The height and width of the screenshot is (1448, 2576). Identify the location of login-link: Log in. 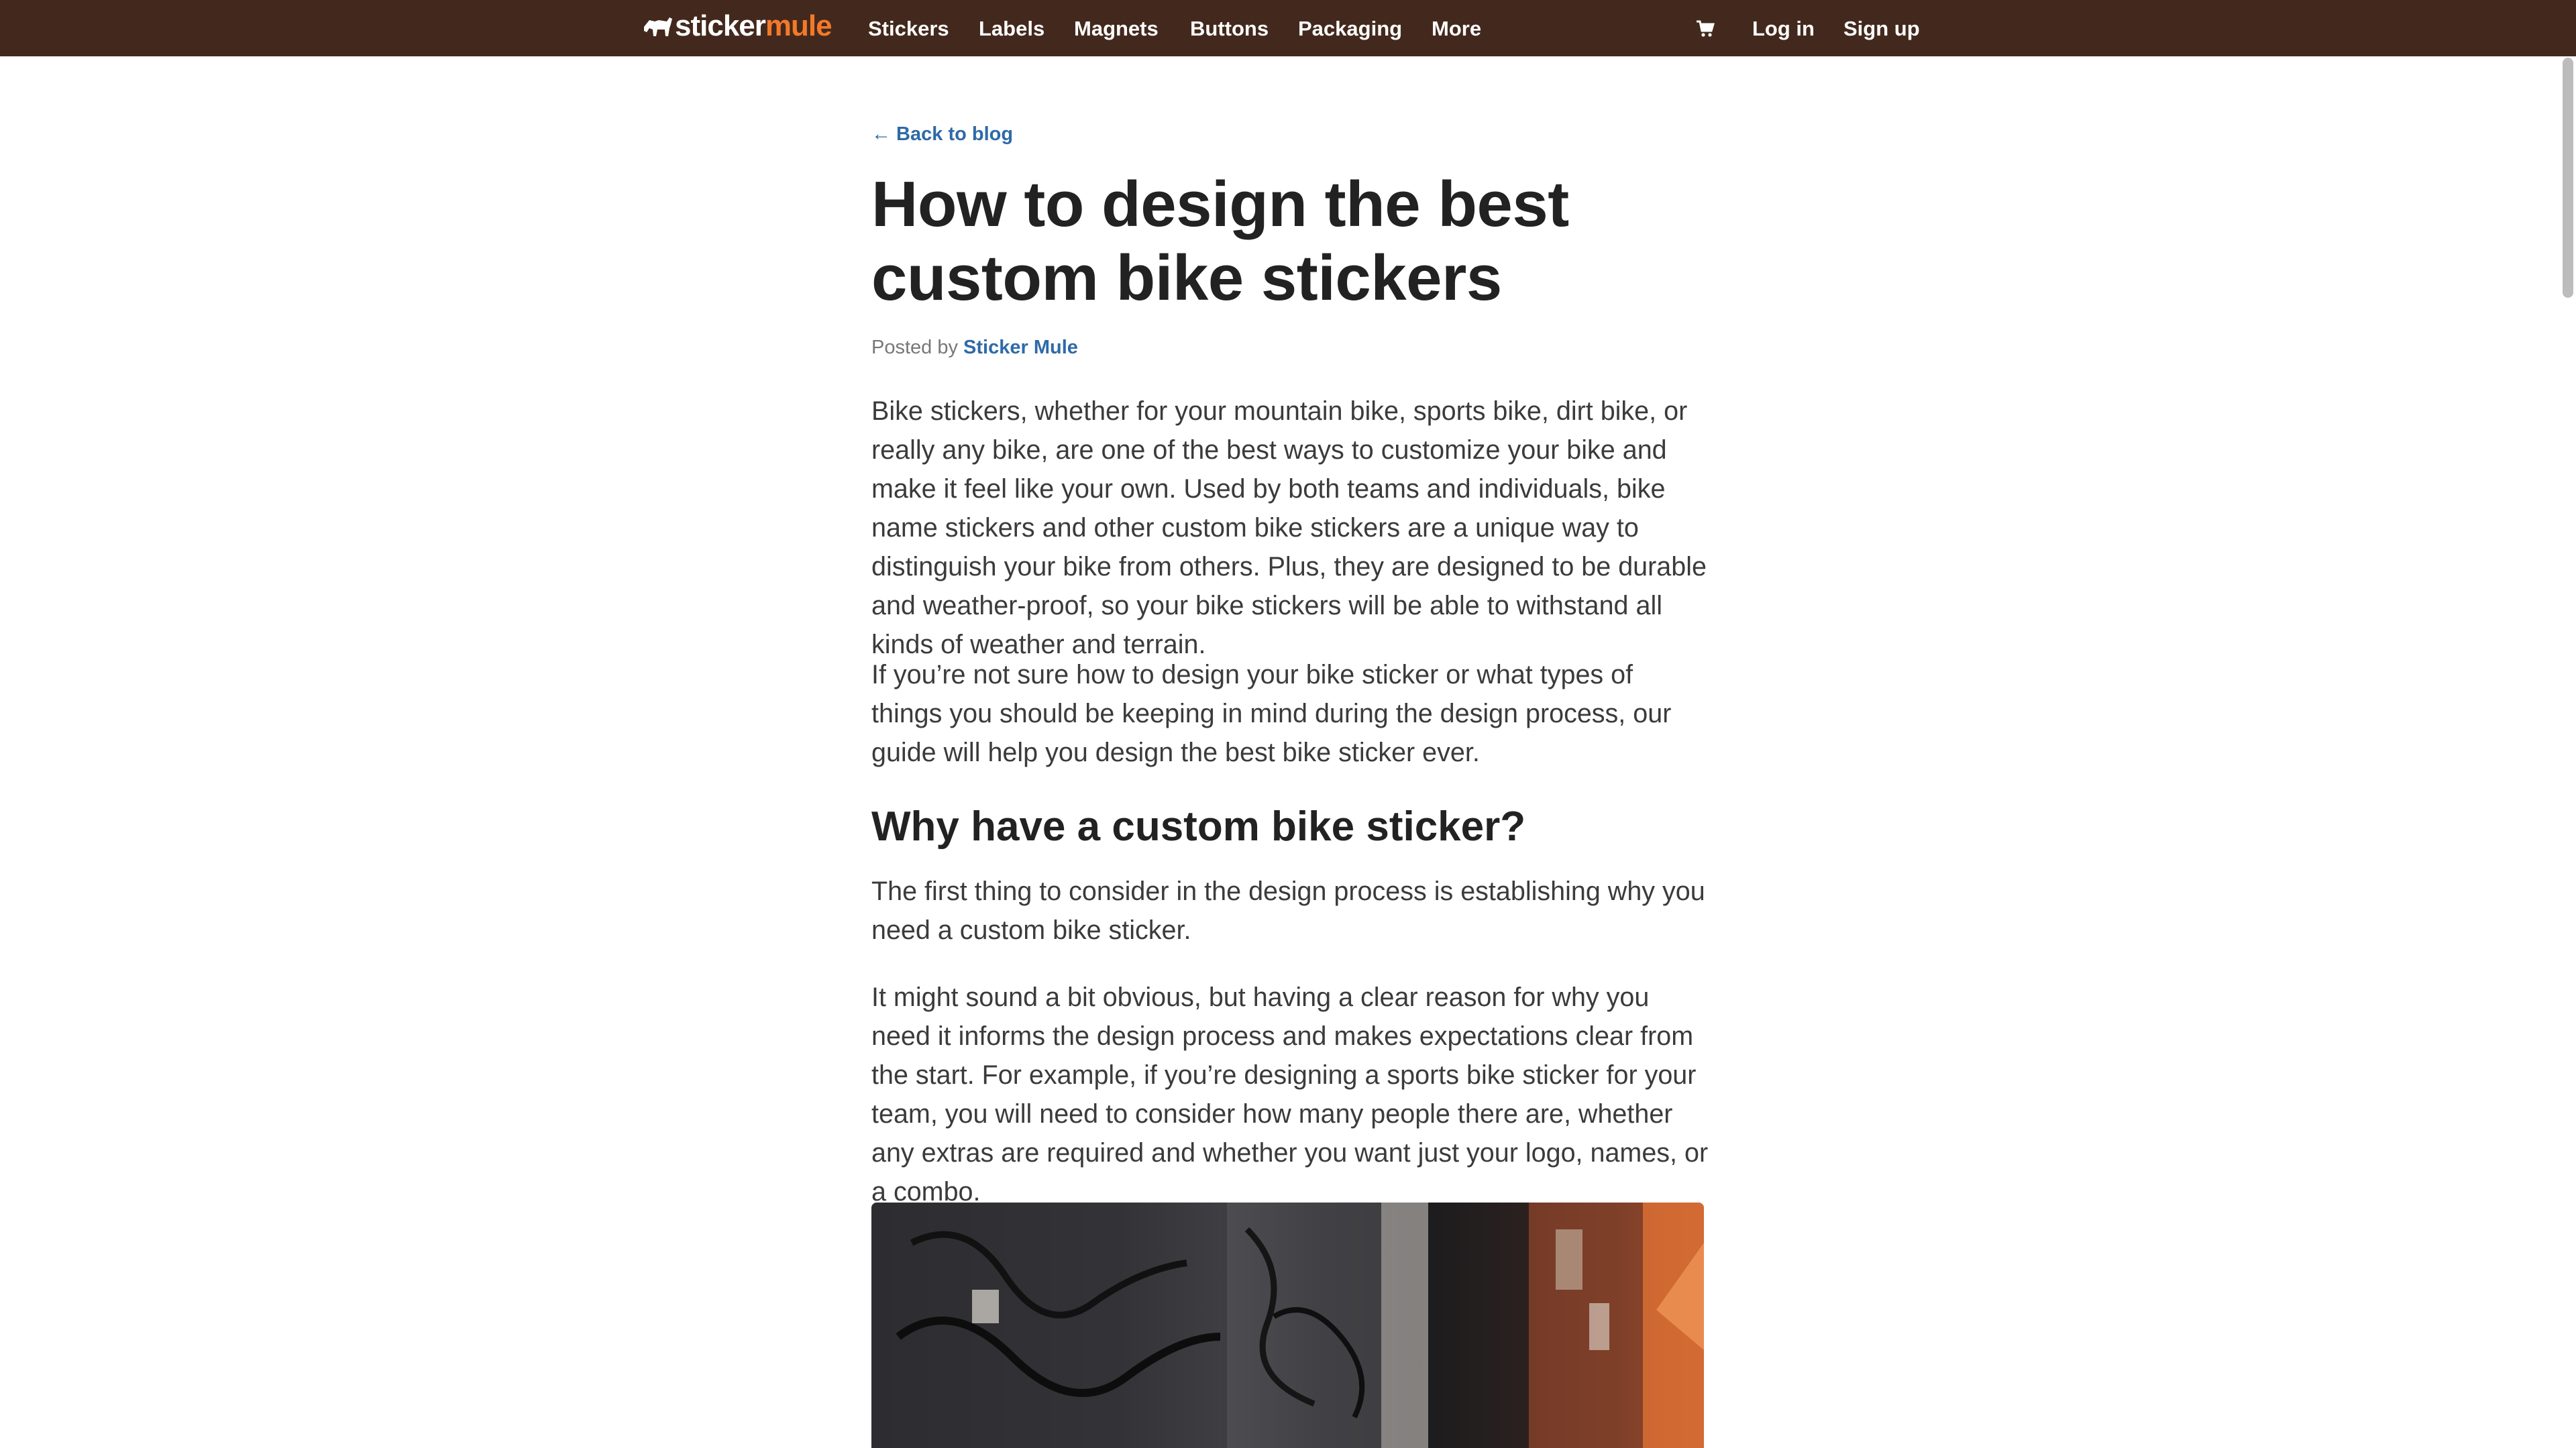
(1783, 28).